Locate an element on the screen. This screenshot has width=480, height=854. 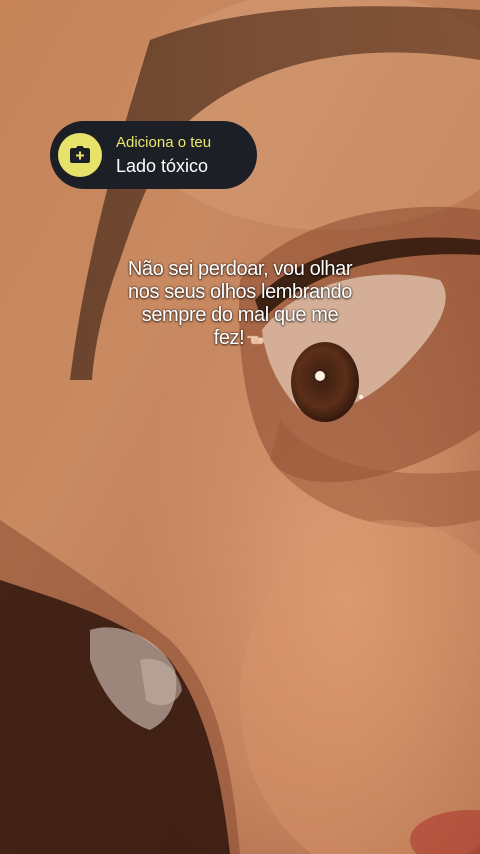
caption-line: nos seus olhos lembrando is located at coordinates (240, 292).